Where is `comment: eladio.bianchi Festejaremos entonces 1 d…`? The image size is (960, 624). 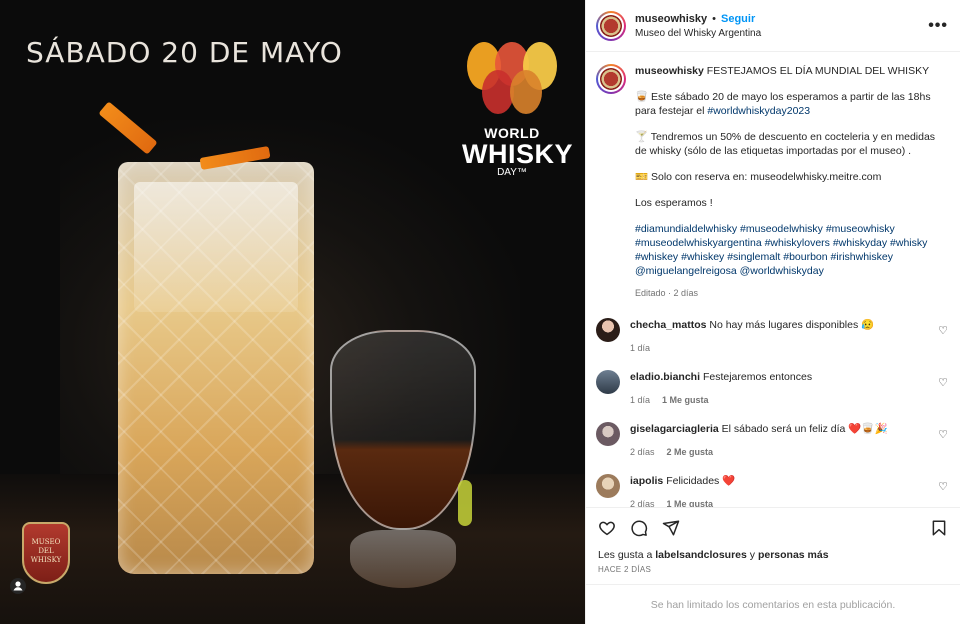 comment: eladio.bianchi Festejaremos entonces 1 d… is located at coordinates (772, 388).